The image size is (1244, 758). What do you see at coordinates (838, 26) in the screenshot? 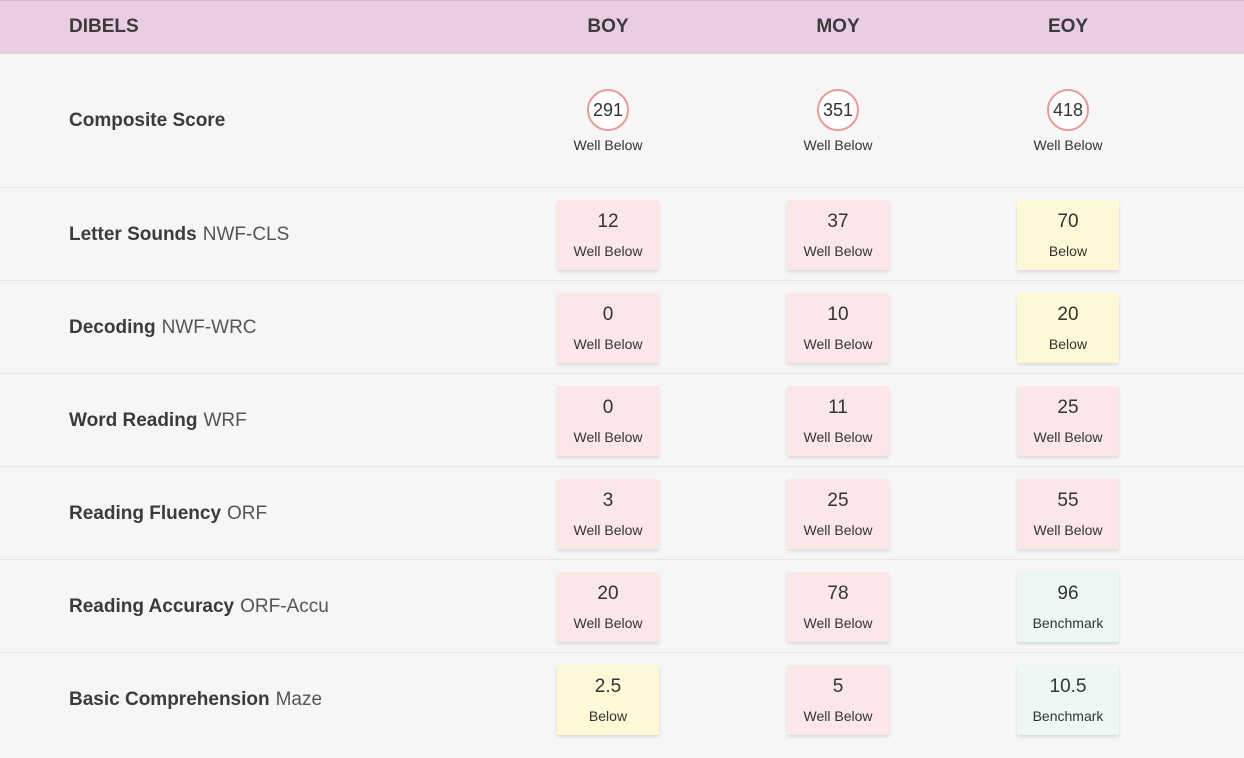
I see `header-moy: MOY` at bounding box center [838, 26].